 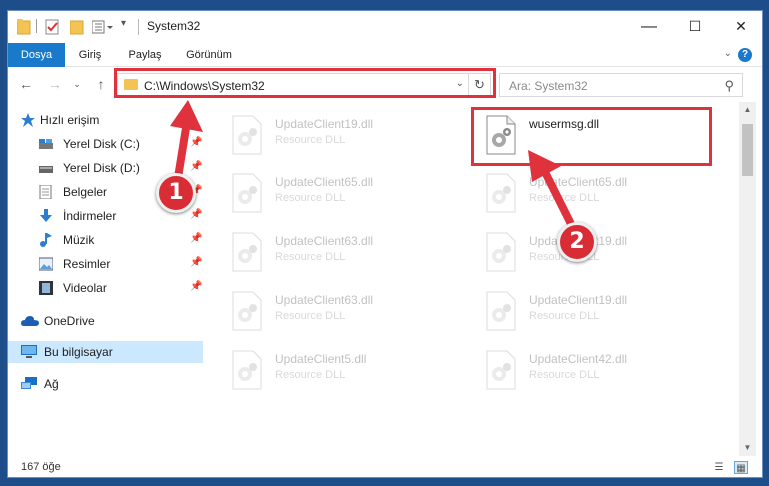 I want to click on title-separator, so click(x=138, y=27).